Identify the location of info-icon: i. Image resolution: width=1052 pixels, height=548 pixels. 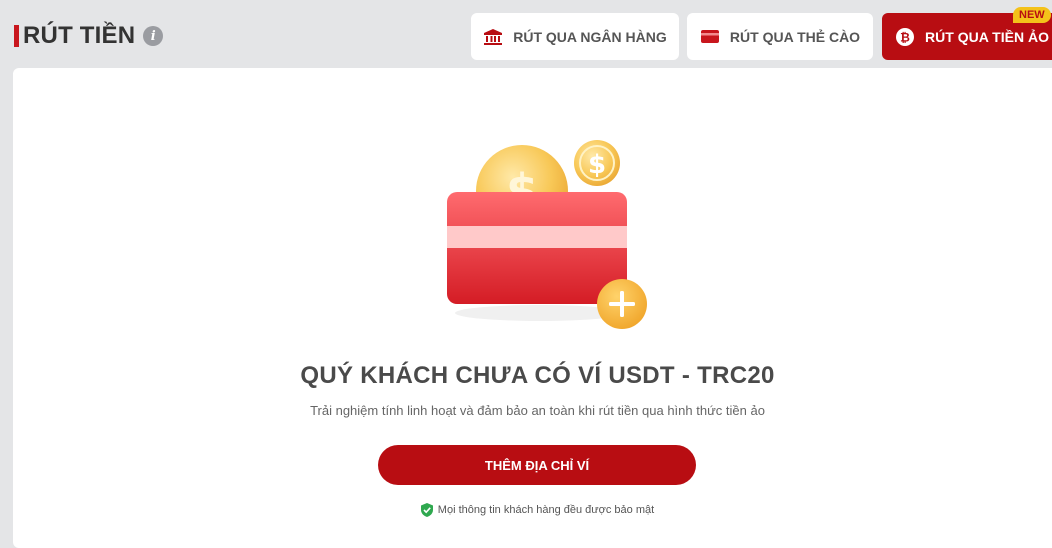
(153, 36).